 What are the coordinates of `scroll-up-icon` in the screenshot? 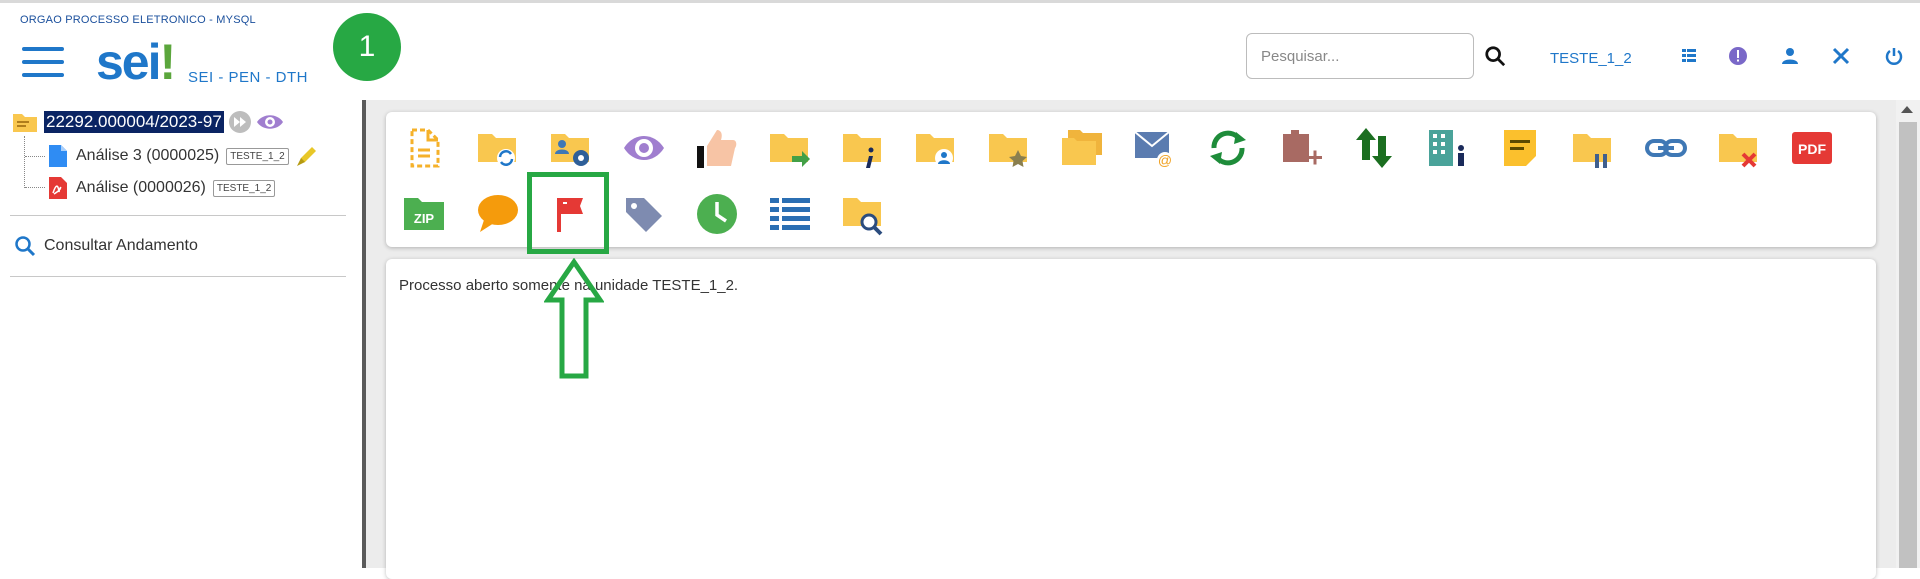 It's located at (1907, 109).